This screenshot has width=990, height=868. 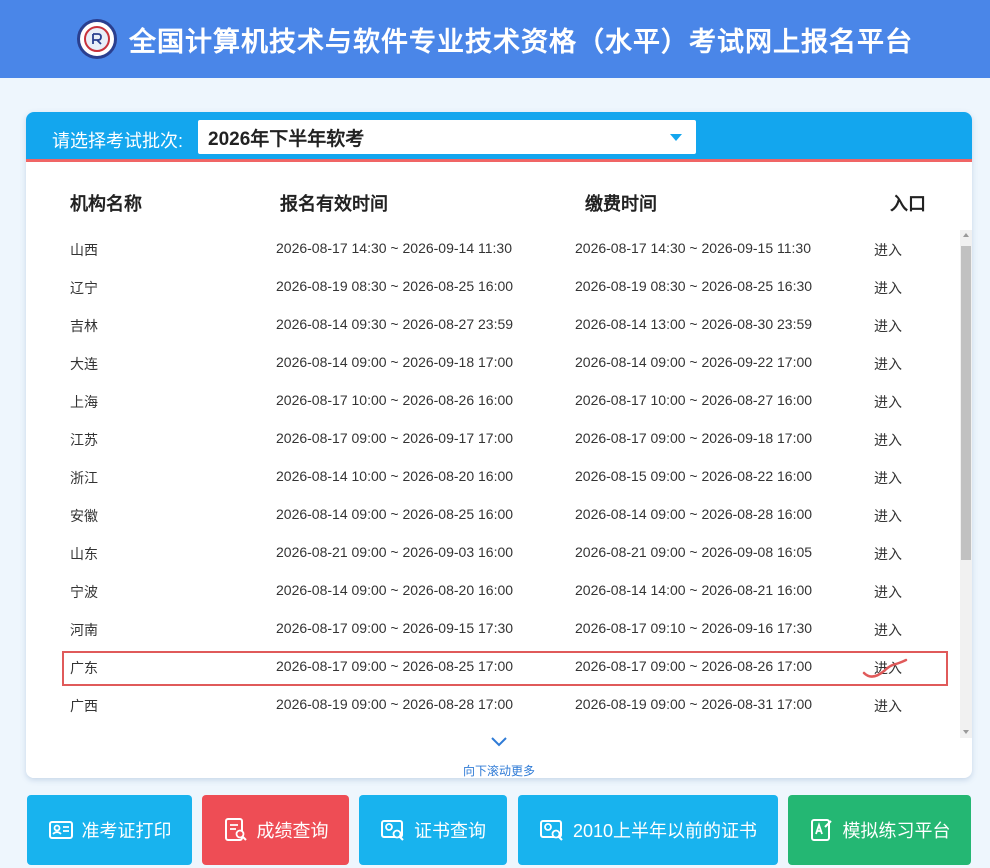 What do you see at coordinates (395, 438) in the screenshot?
I see `registration-time: 2026-08-17 09:00 ~ 2026-09-17 17:00` at bounding box center [395, 438].